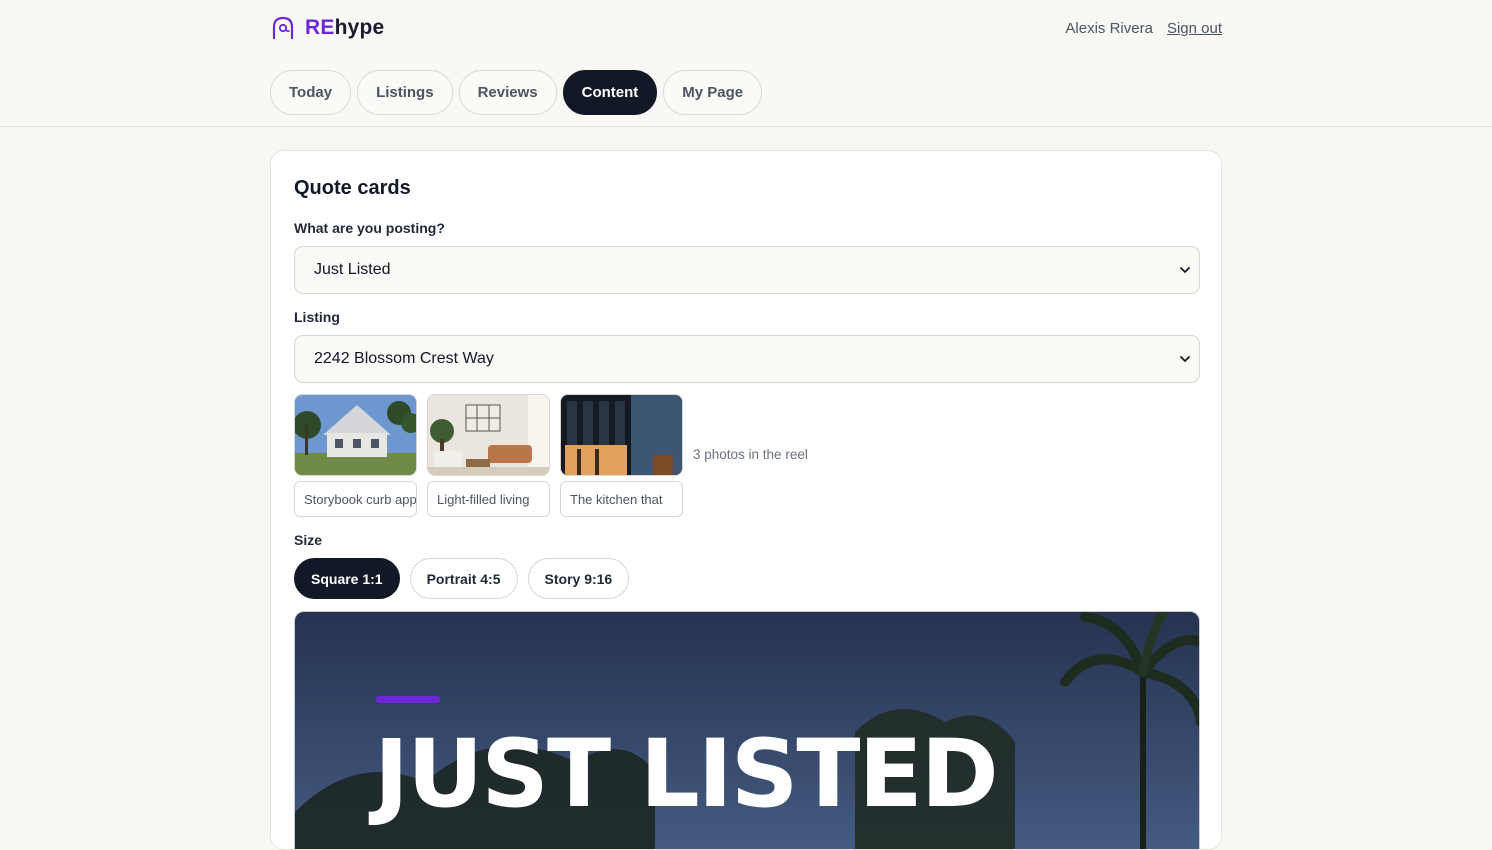  Describe the element at coordinates (1194, 28) in the screenshot. I see `sign-out-link: Sign out` at that location.